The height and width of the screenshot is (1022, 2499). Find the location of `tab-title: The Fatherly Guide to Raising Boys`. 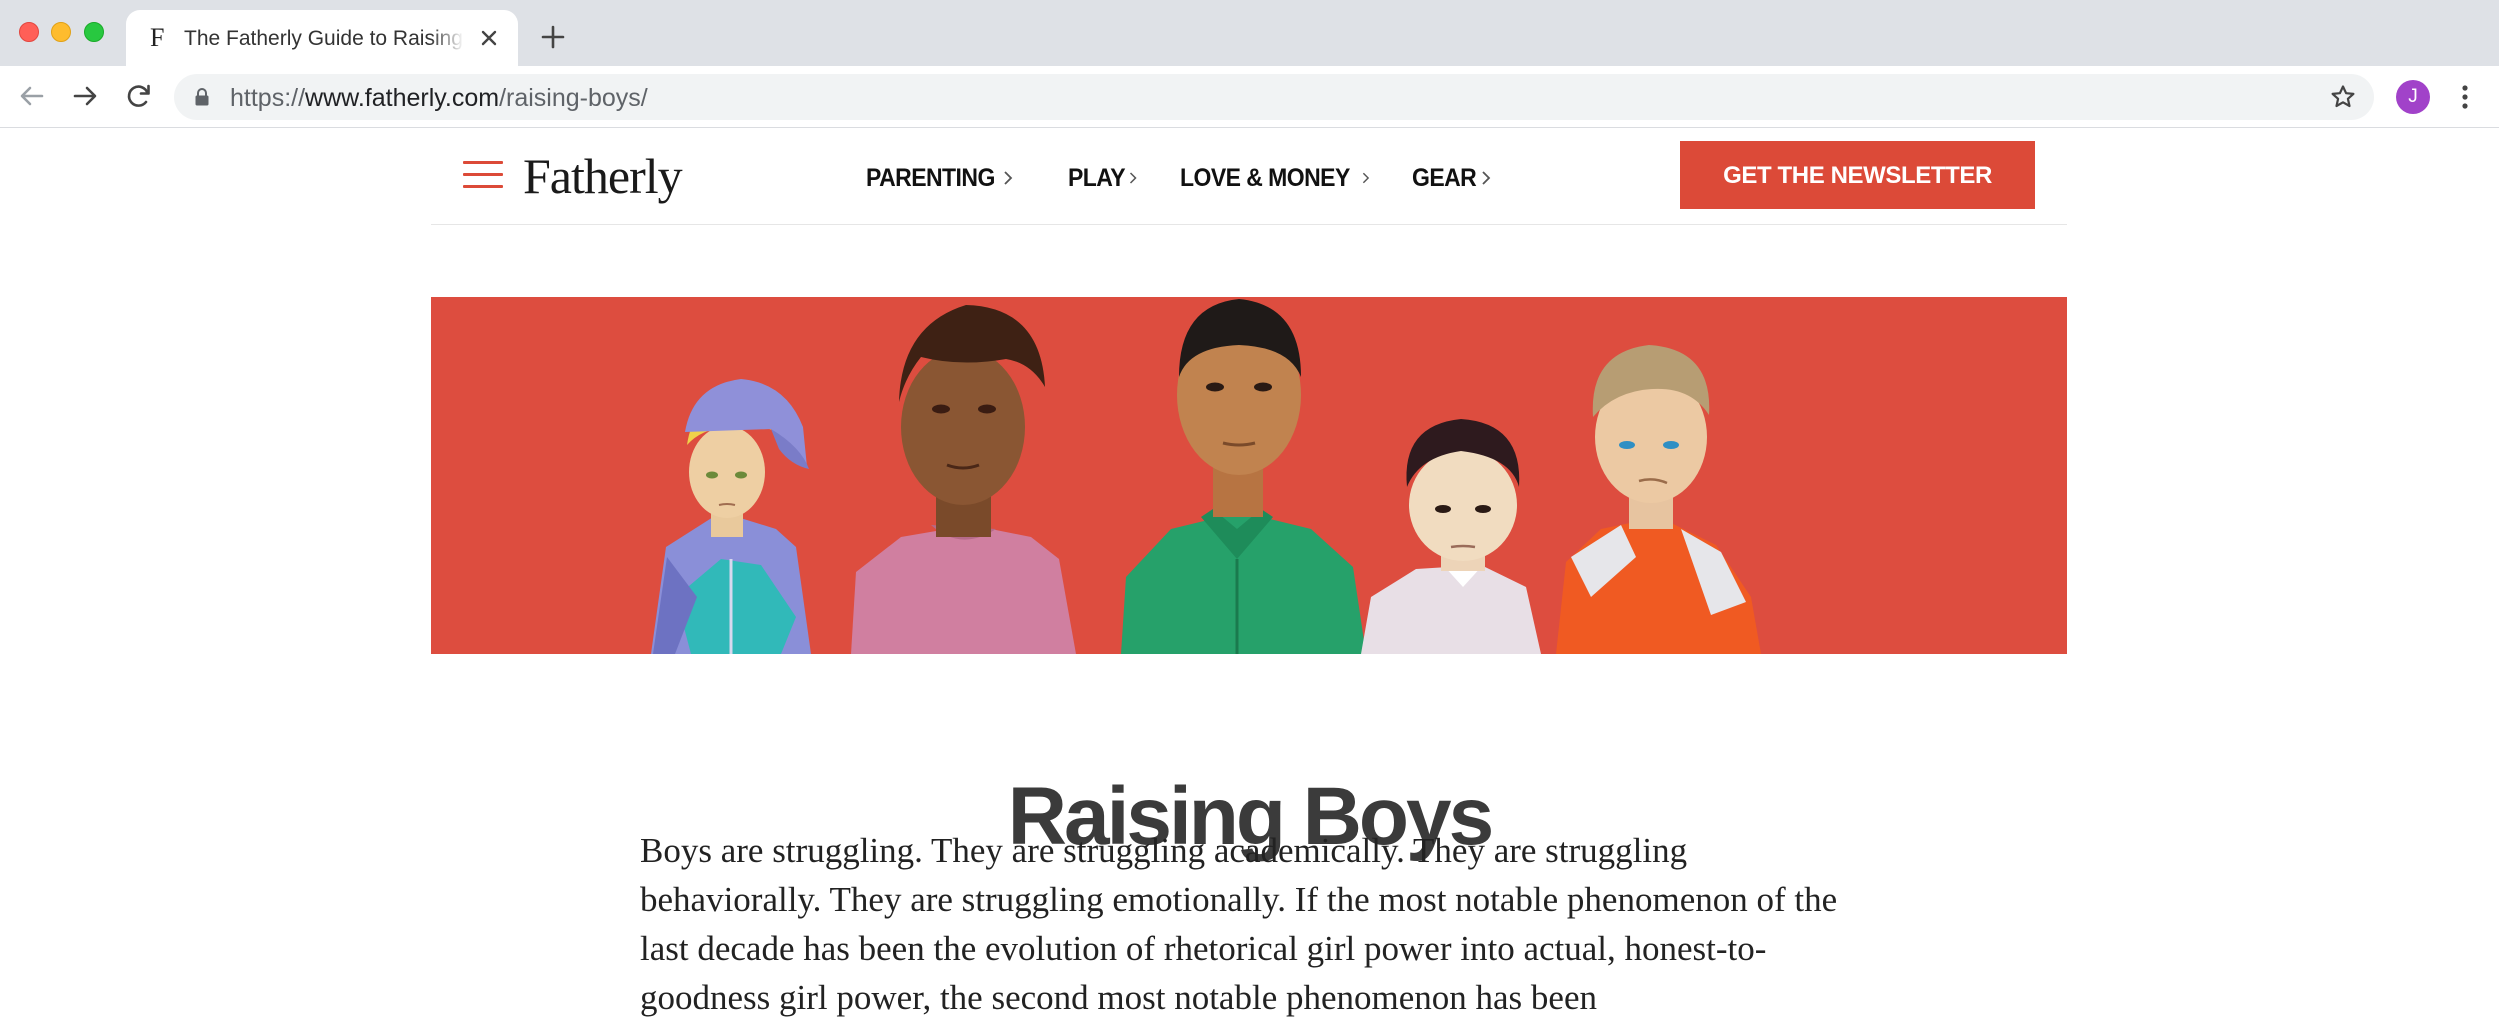

tab-title: The Fatherly Guide to Raising Boys is located at coordinates (324, 38).